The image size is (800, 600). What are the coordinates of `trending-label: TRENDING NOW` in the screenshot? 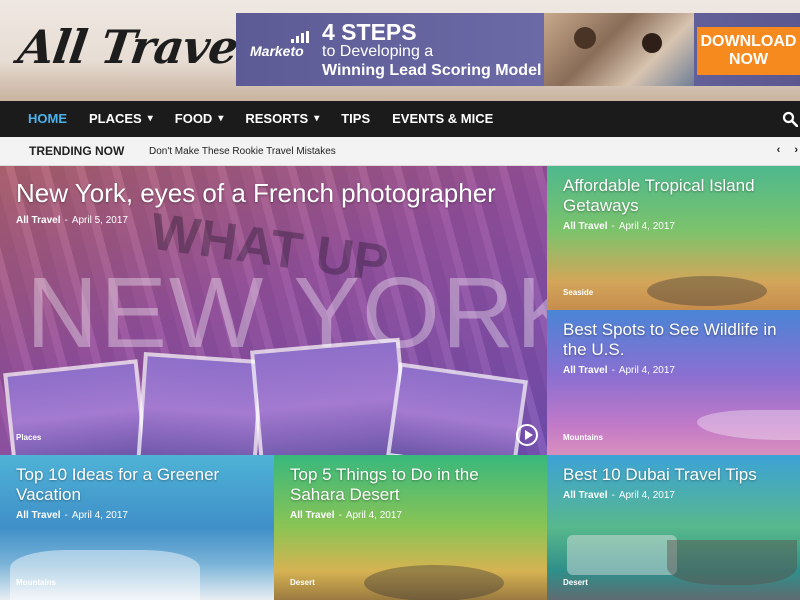 It's located at (77, 151).